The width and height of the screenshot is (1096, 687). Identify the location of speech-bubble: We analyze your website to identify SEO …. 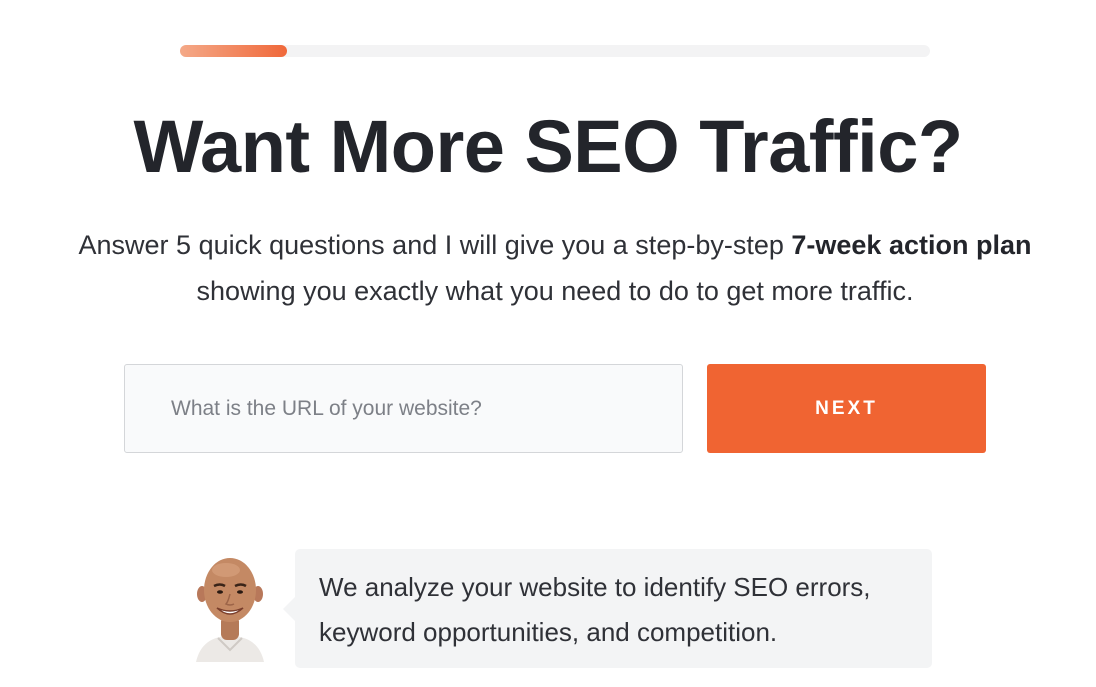
(607, 608).